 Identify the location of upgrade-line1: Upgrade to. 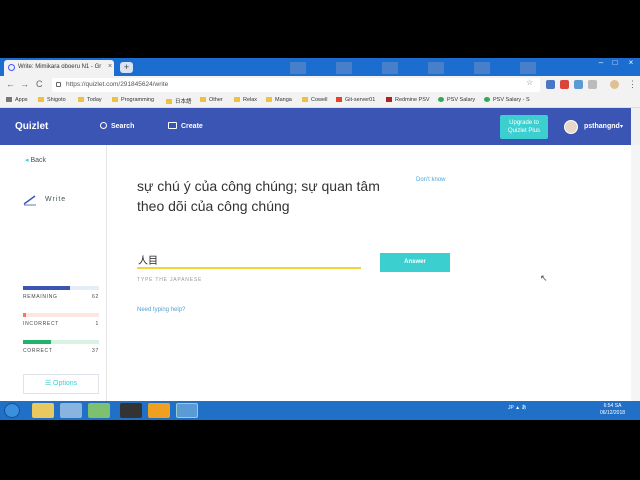
(524, 123).